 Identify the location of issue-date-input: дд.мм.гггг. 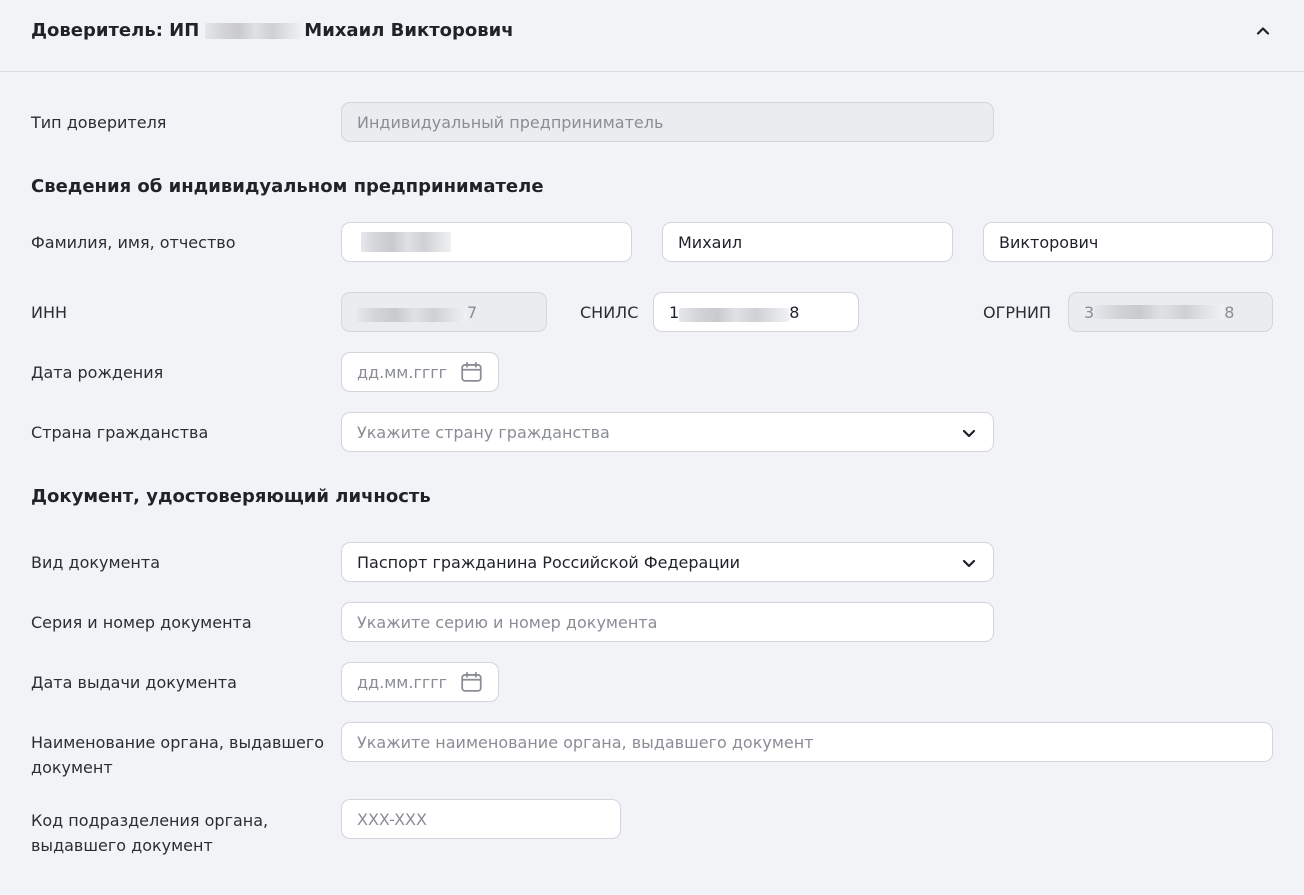
(420, 682).